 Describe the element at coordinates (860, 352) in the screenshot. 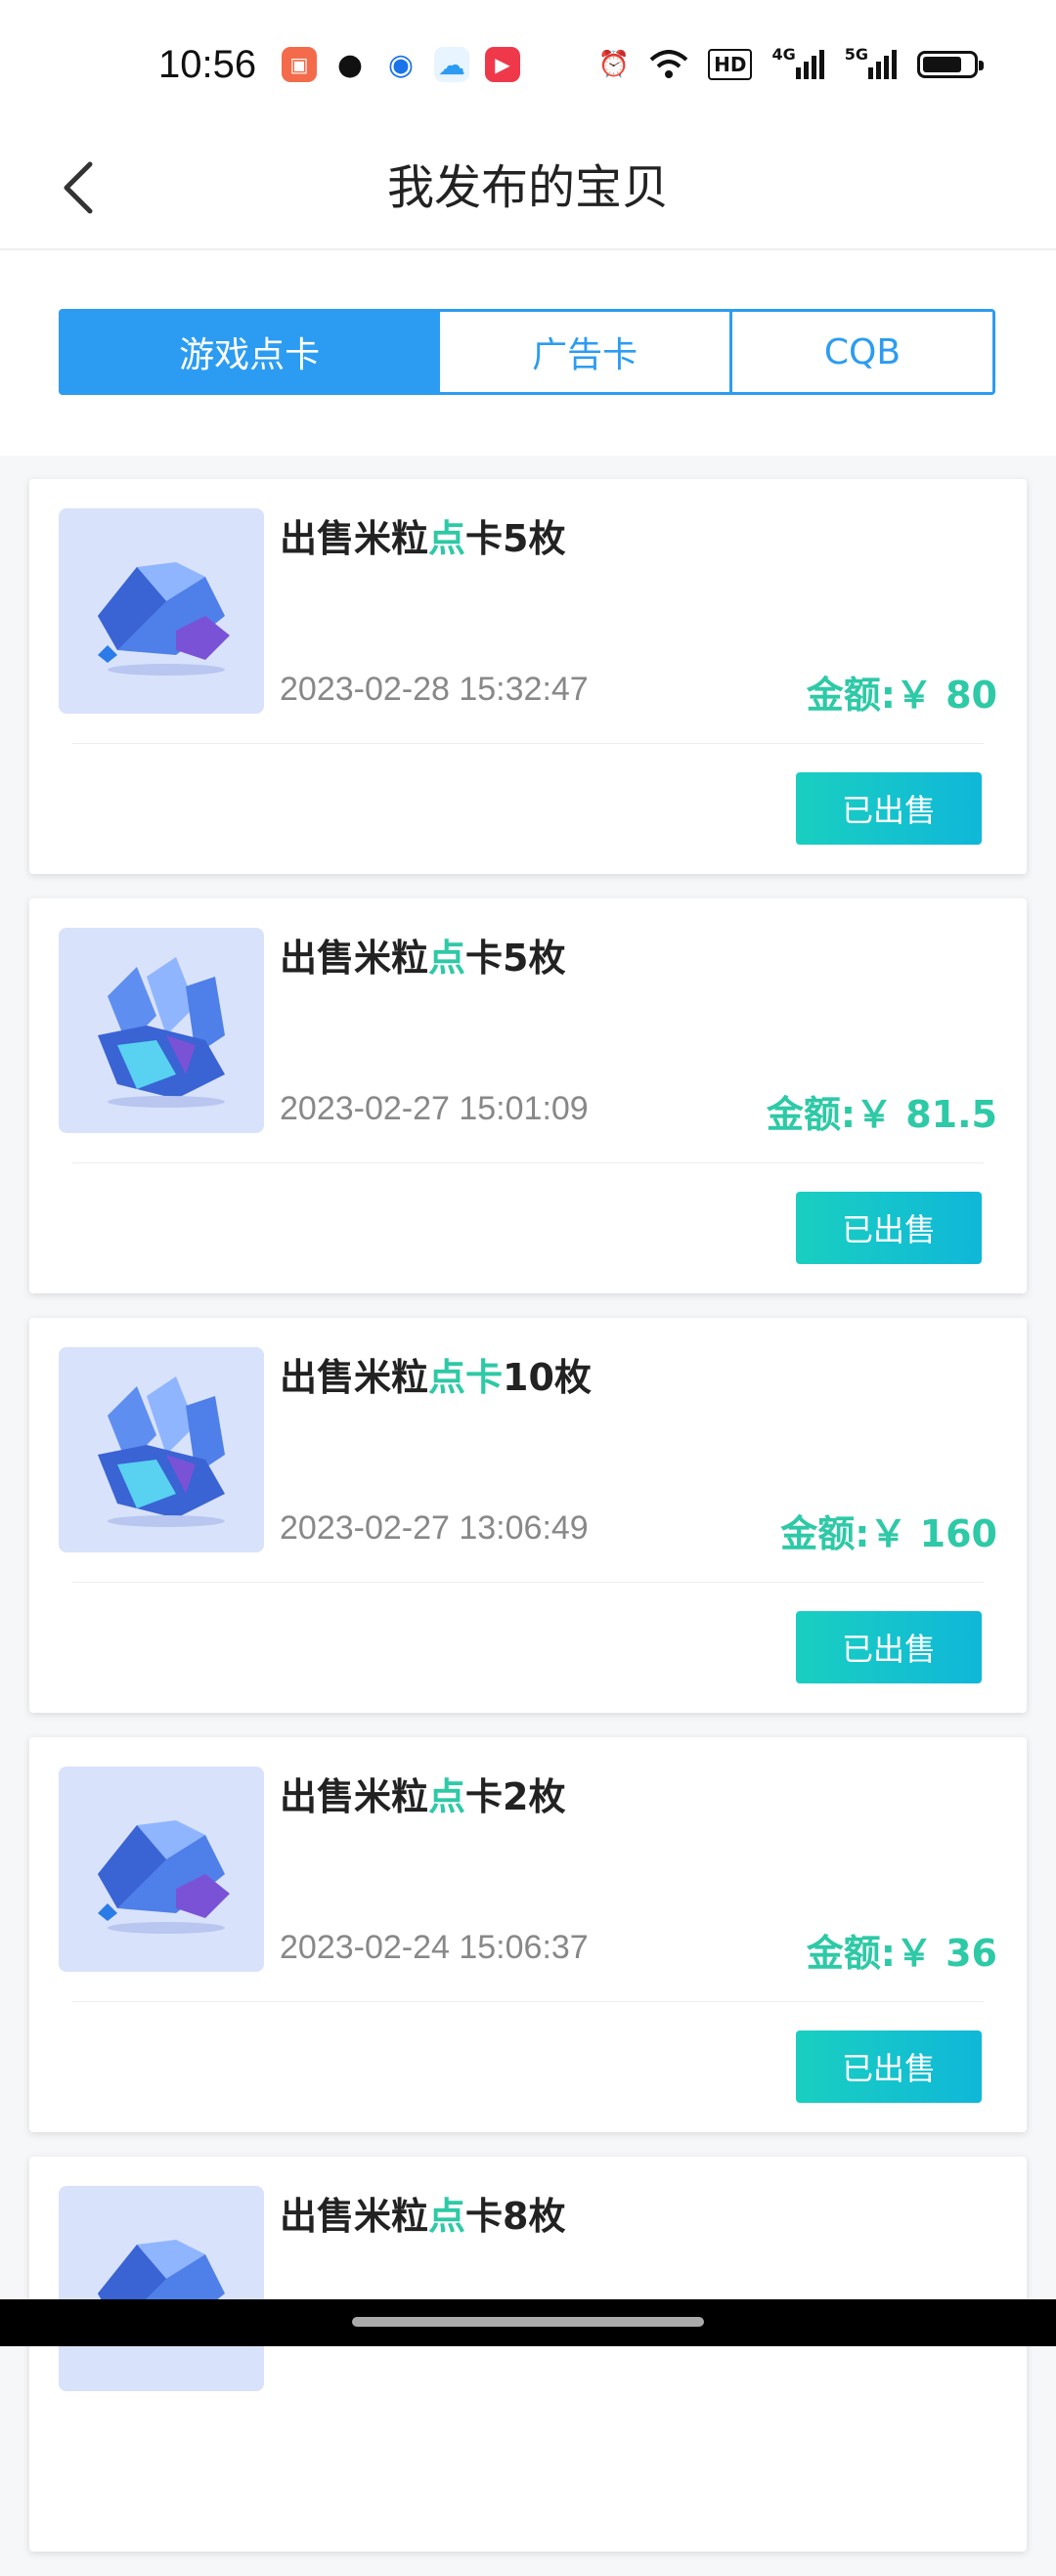

I see `tab-cqb: CQB` at that location.